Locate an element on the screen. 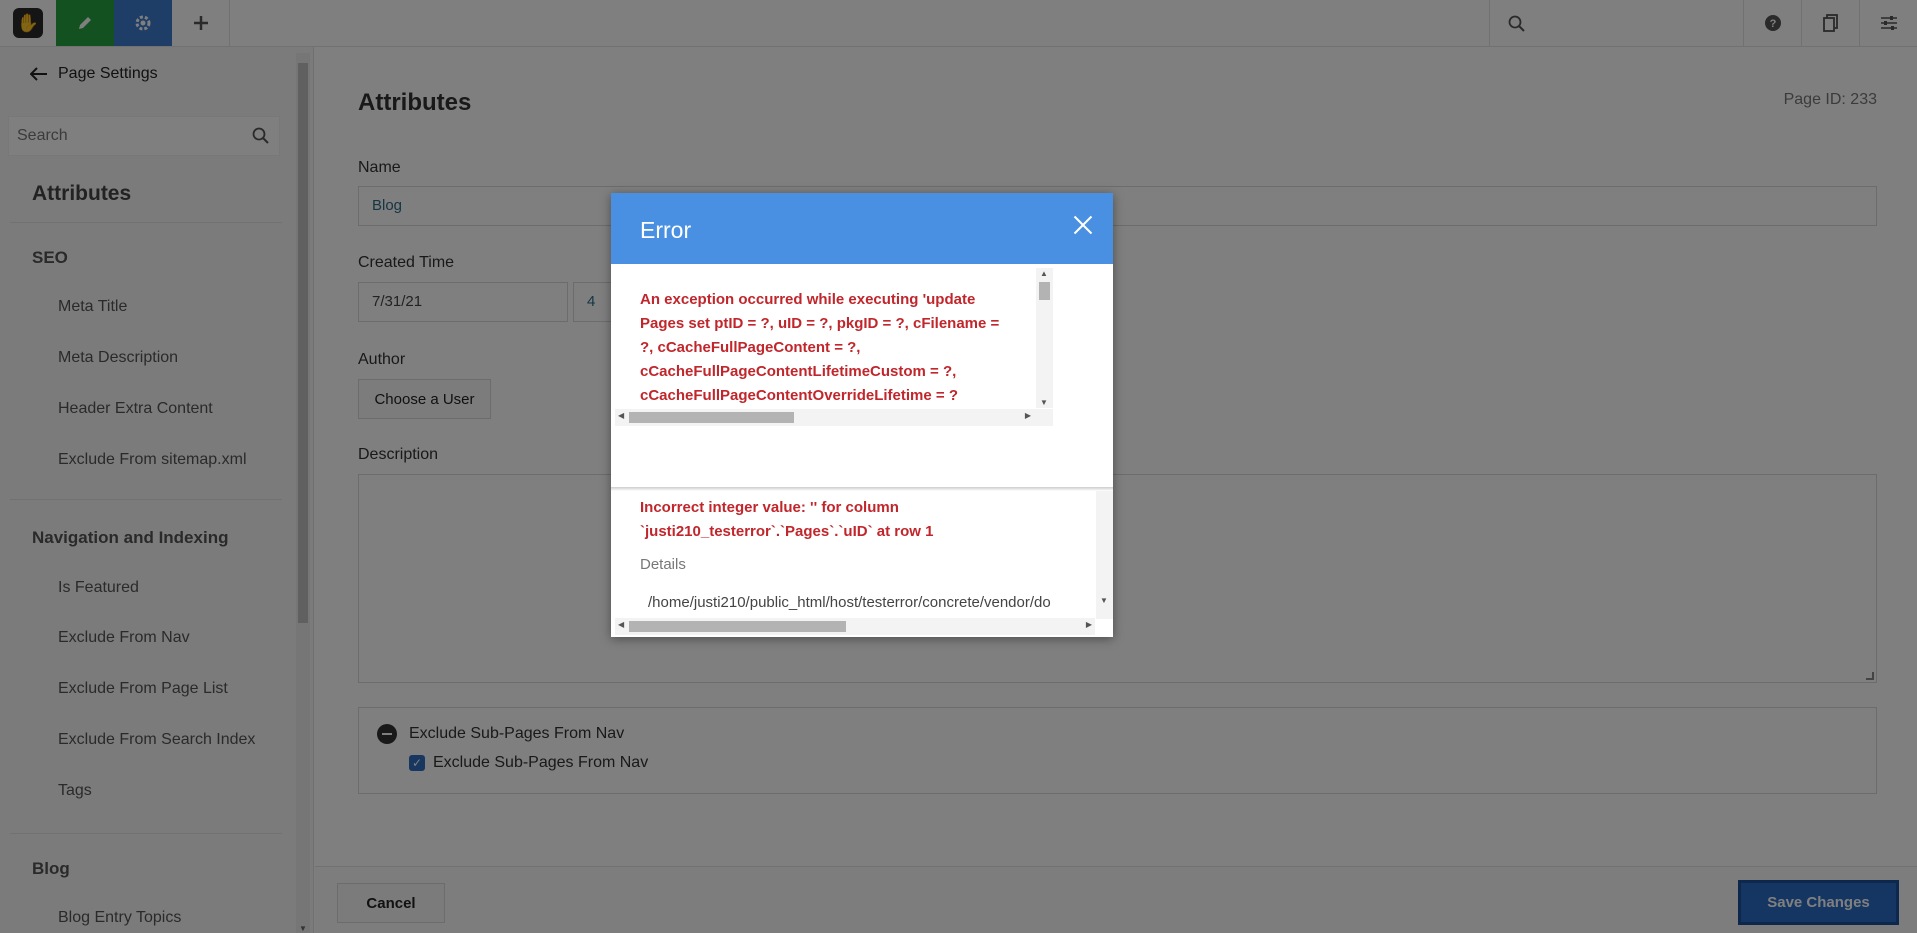 The image size is (1917, 933). scroll-up-arrow-icon: ▲ is located at coordinates (1044, 273).